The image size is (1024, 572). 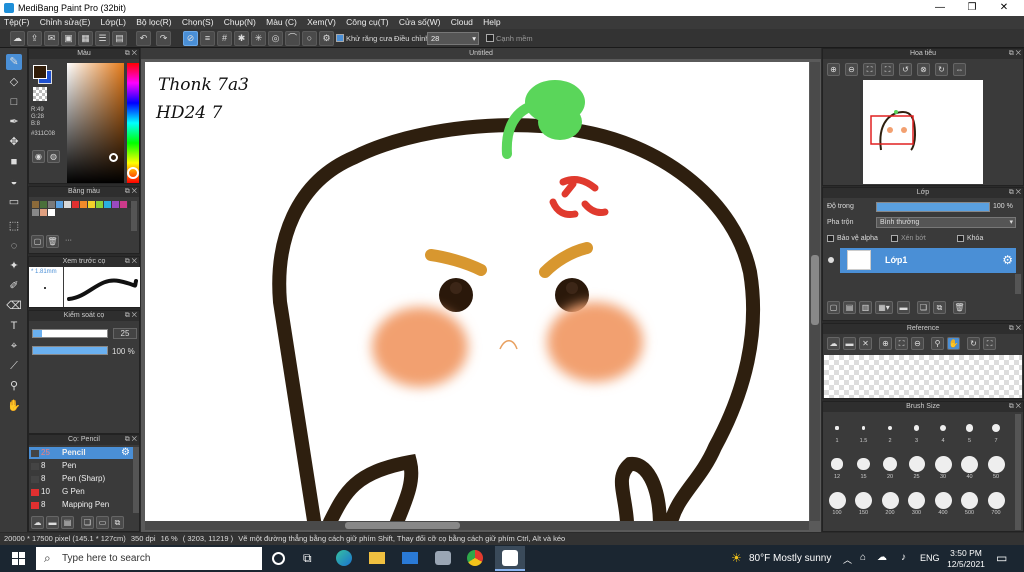 I want to click on brush-tool-icon: ✎, so click(x=14, y=62).